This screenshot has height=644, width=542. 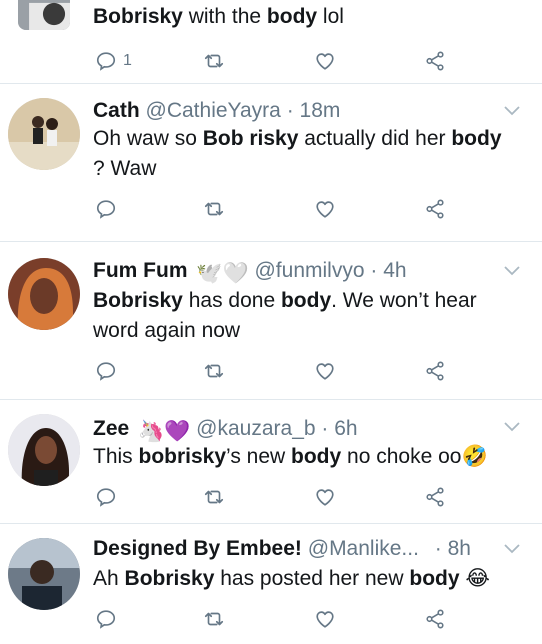 I want to click on timestamp: 6h, so click(x=345, y=428).